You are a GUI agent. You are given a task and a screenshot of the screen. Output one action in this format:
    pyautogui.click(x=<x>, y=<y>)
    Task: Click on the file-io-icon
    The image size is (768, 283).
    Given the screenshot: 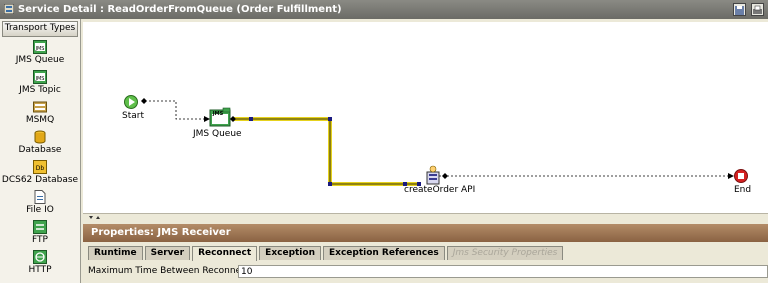 What is the action you would take?
    pyautogui.click(x=40, y=197)
    